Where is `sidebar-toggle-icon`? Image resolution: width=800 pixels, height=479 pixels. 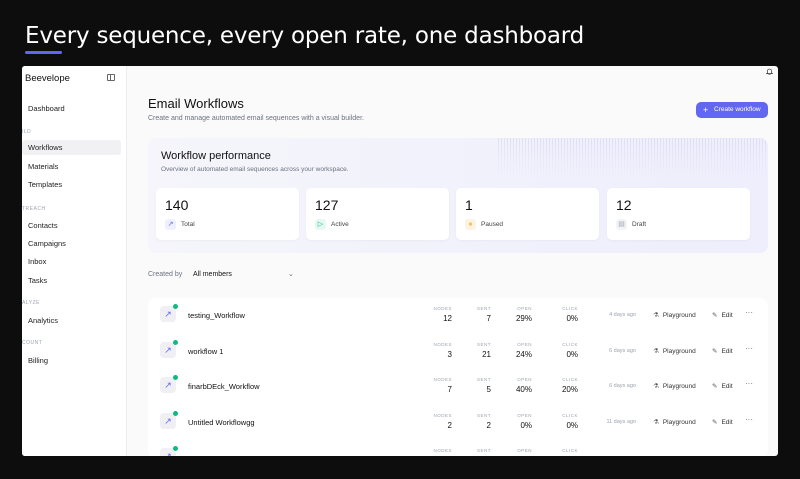
sidebar-toggle-icon is located at coordinates (111, 77).